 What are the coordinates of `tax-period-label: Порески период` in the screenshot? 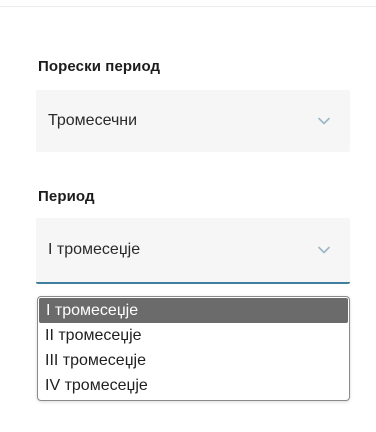 It's located at (99, 66).